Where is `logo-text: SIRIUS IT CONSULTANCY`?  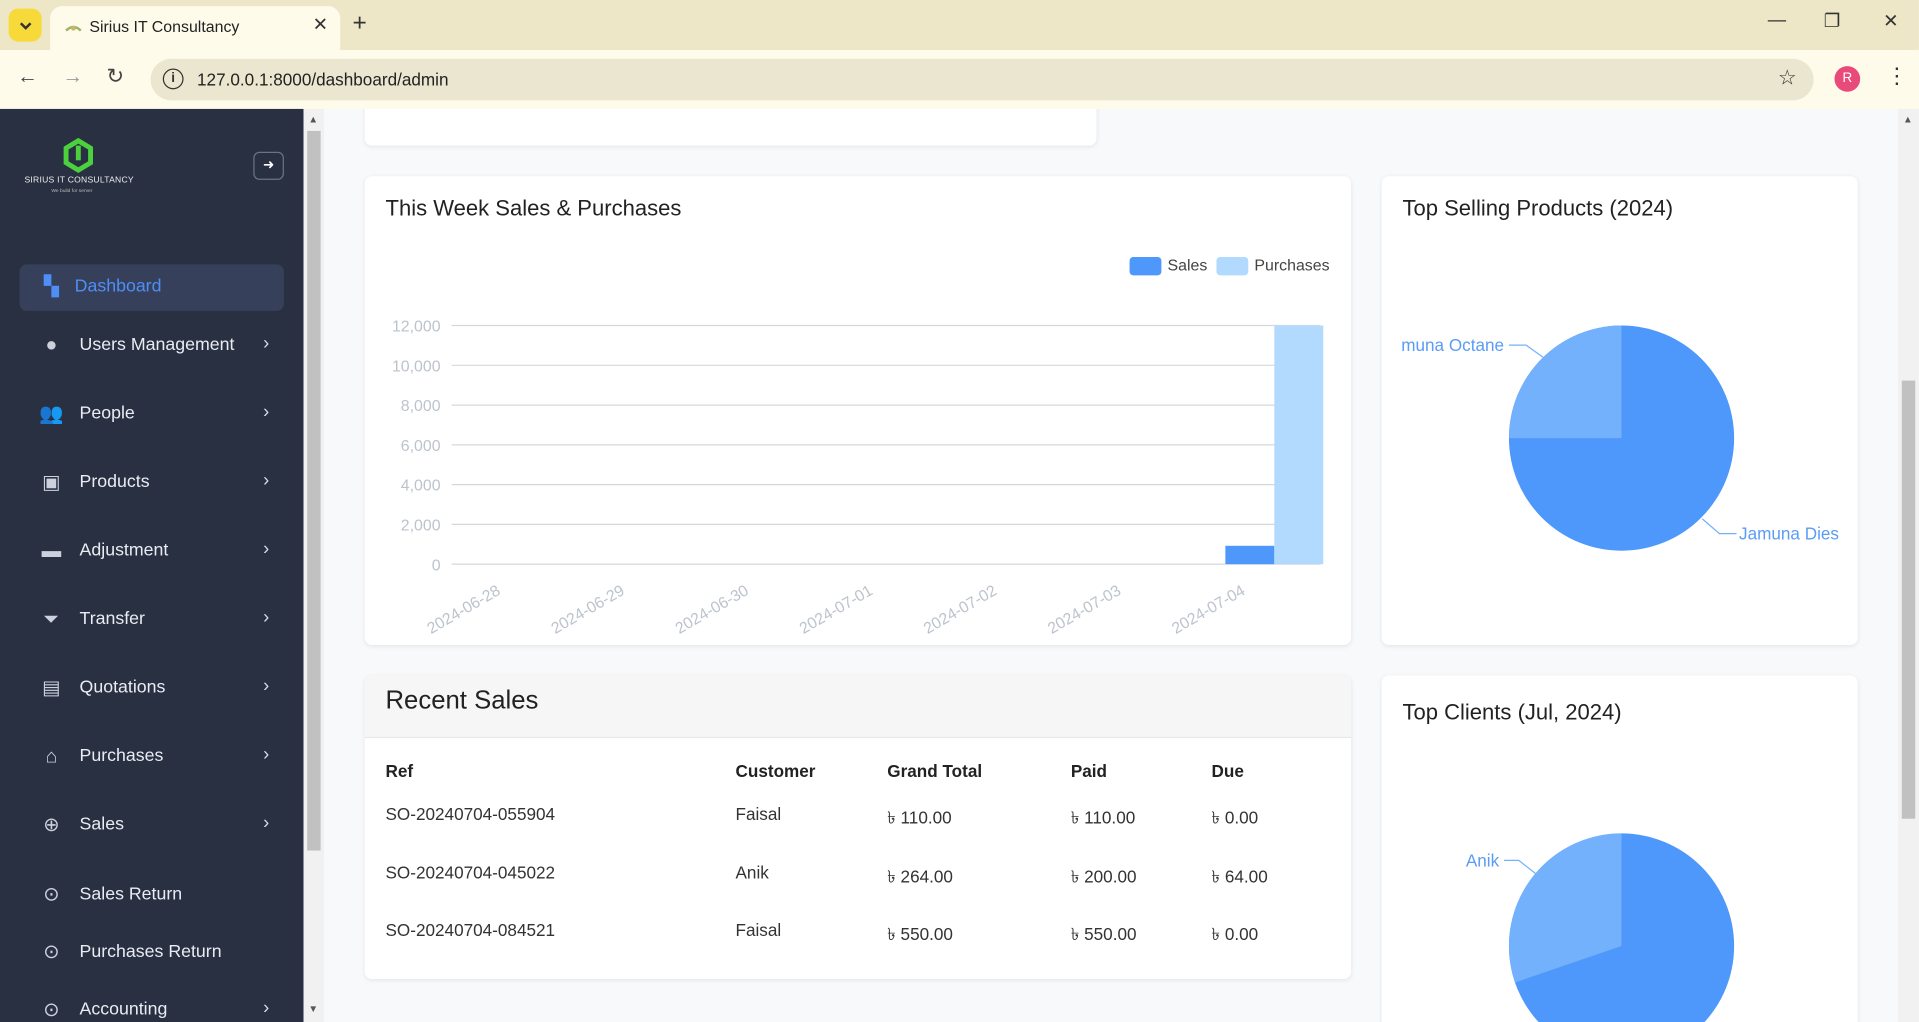
logo-text: SIRIUS IT CONSULTANCY is located at coordinates (79, 180).